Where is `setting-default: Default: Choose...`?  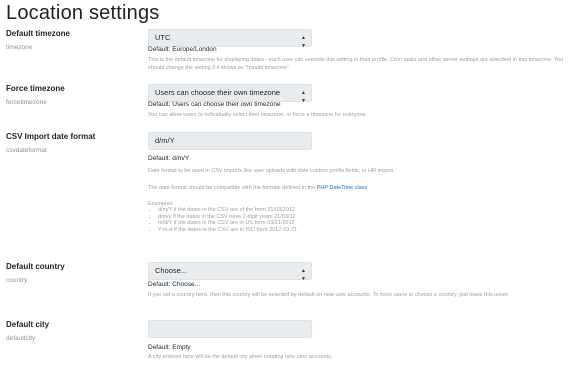 setting-default: Default: Choose... is located at coordinates (174, 284).